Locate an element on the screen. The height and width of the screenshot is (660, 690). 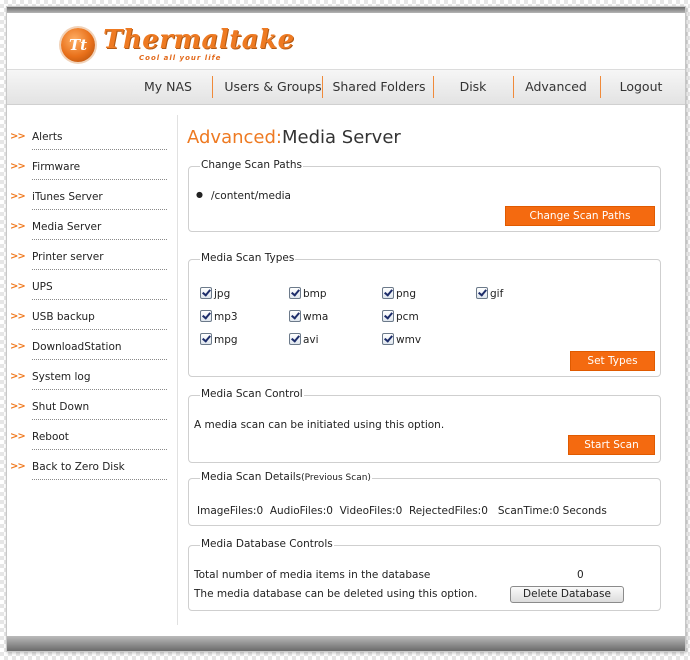
checkbox-pcm is located at coordinates (388, 316).